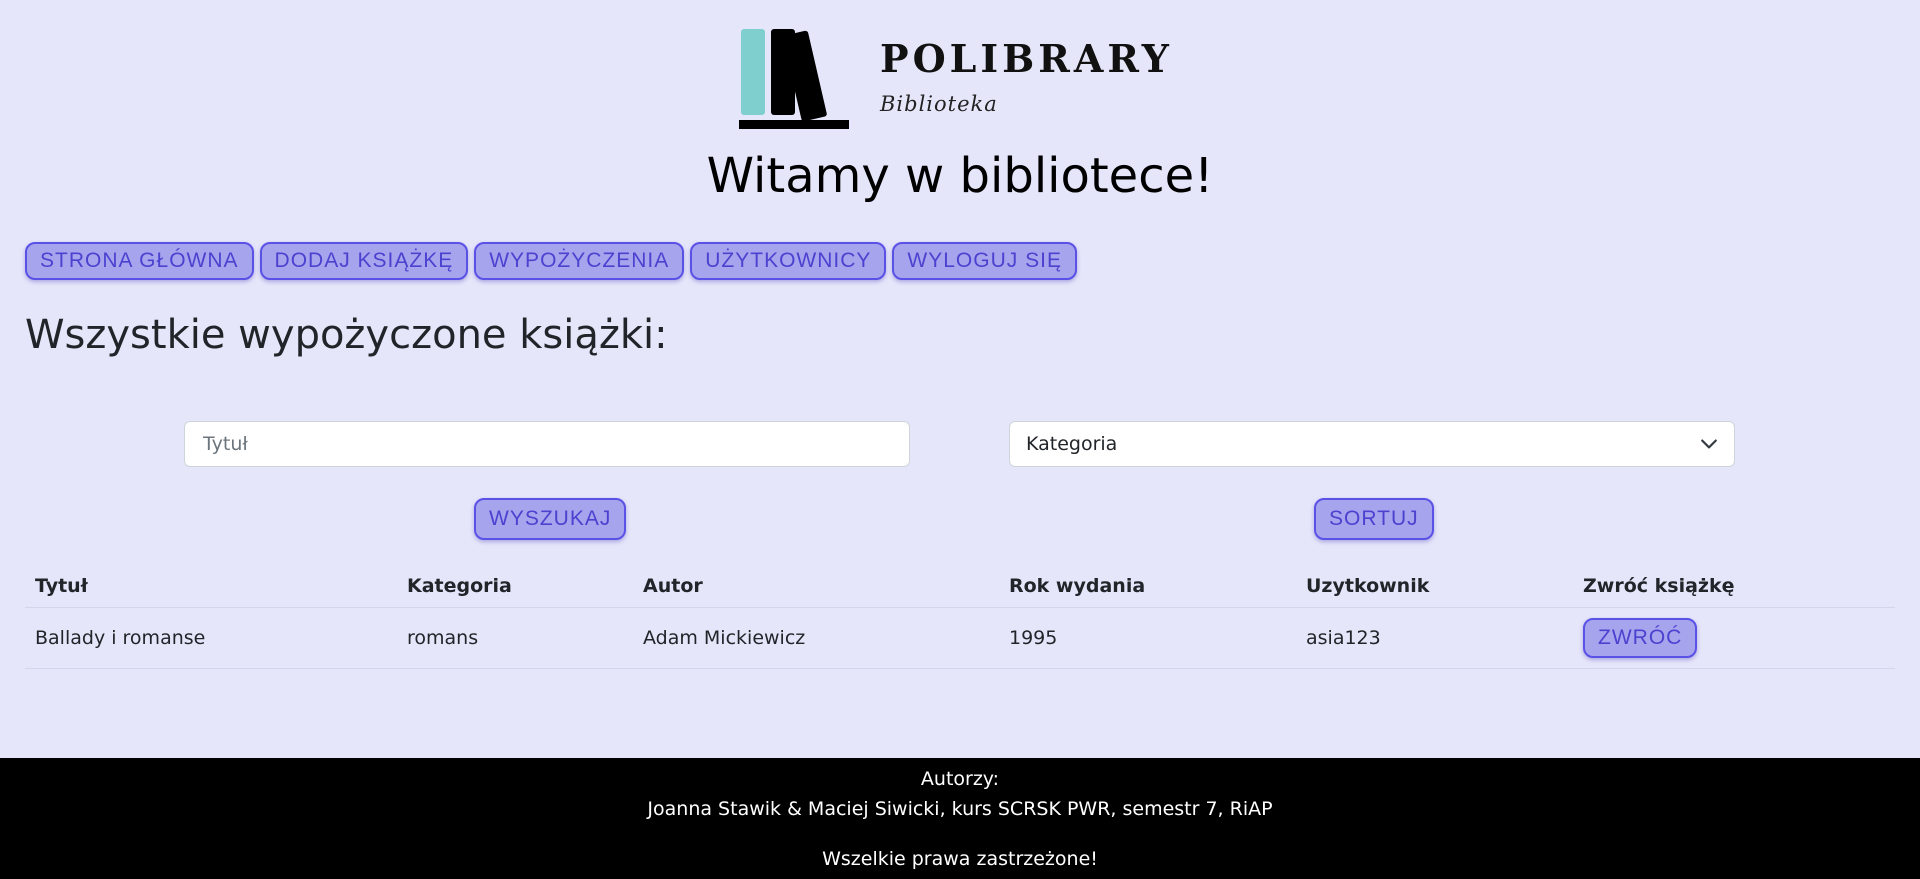  What do you see at coordinates (364, 261) in the screenshot?
I see `nav-add-book-button: DODAJ KSIĄŻKĘ` at bounding box center [364, 261].